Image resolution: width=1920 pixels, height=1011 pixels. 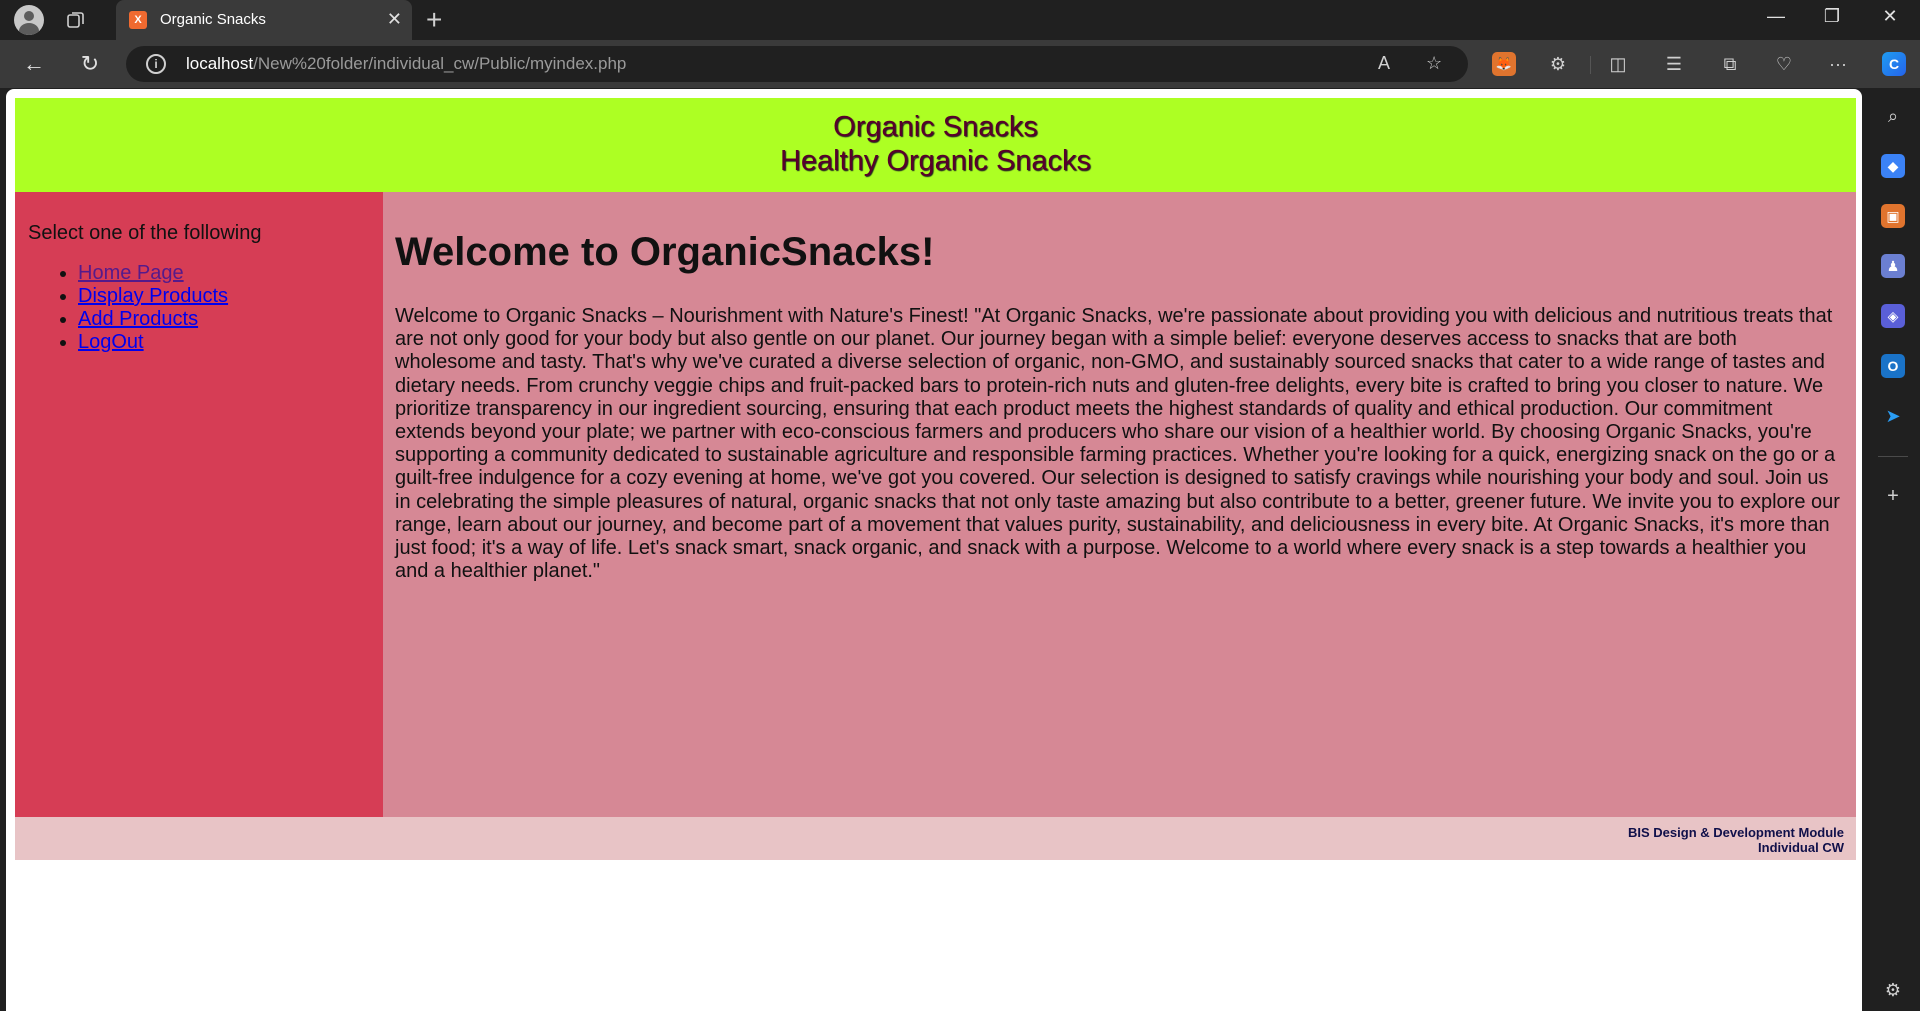 I want to click on tab-organic-snacks: X Organic Snacks ✕, so click(x=264, y=20).